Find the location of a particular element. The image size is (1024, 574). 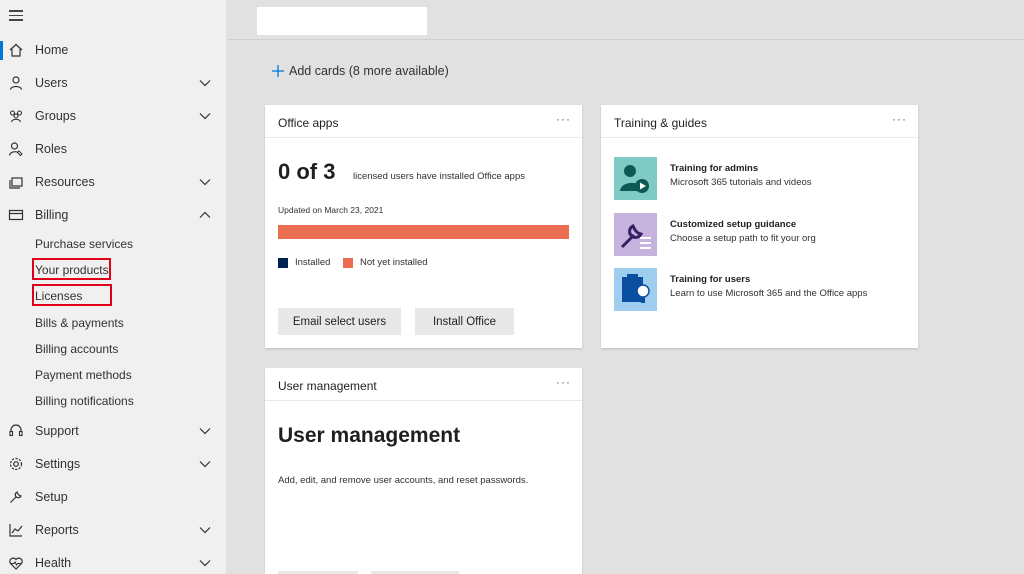

heart-icon is located at coordinates (16, 563).